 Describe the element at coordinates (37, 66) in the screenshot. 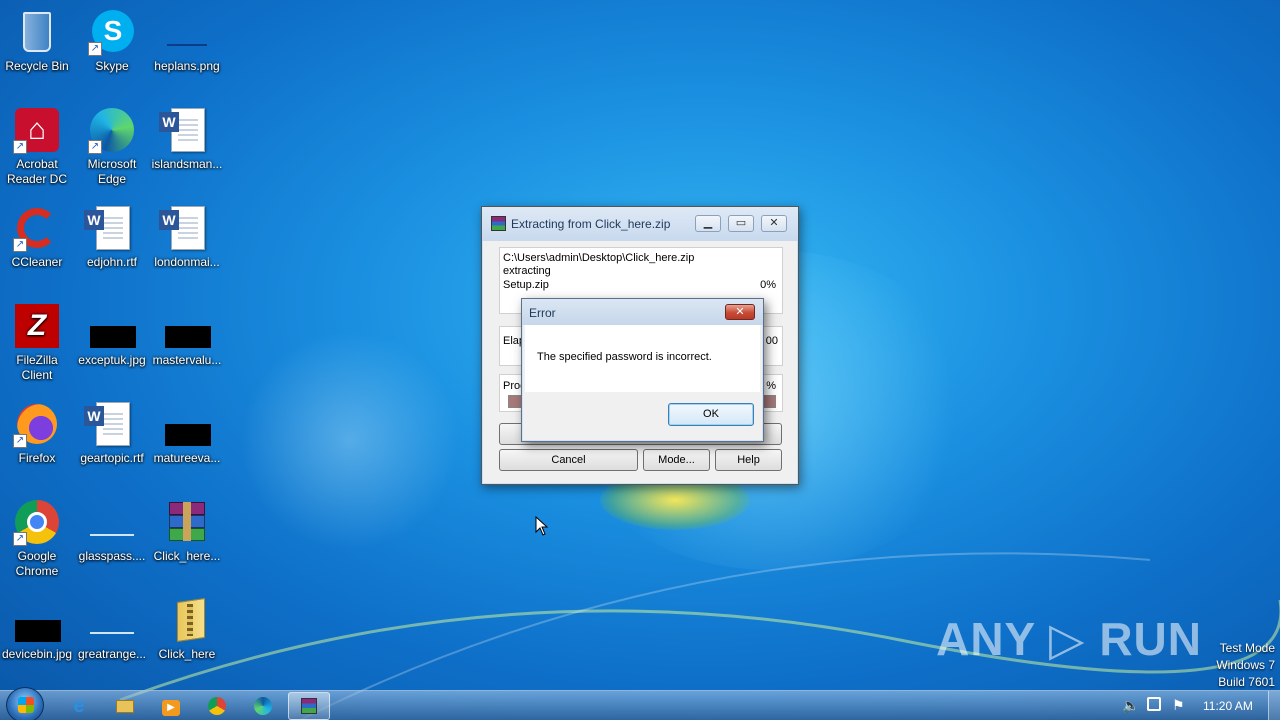

I see `desktop-icon-label: Recycle Bin` at that location.